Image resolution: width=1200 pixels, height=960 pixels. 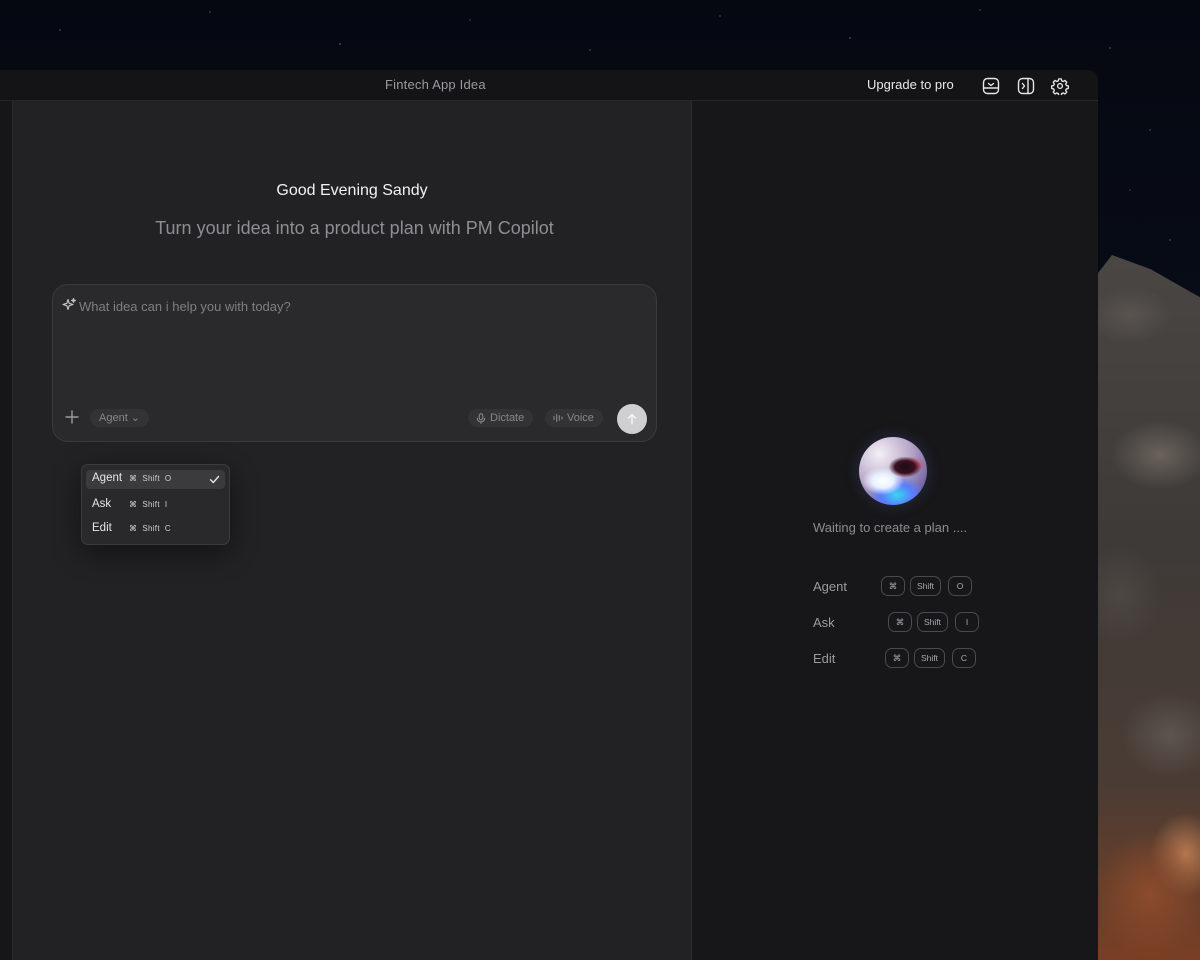 What do you see at coordinates (102, 528) in the screenshot?
I see `menu-item-label: Edit` at bounding box center [102, 528].